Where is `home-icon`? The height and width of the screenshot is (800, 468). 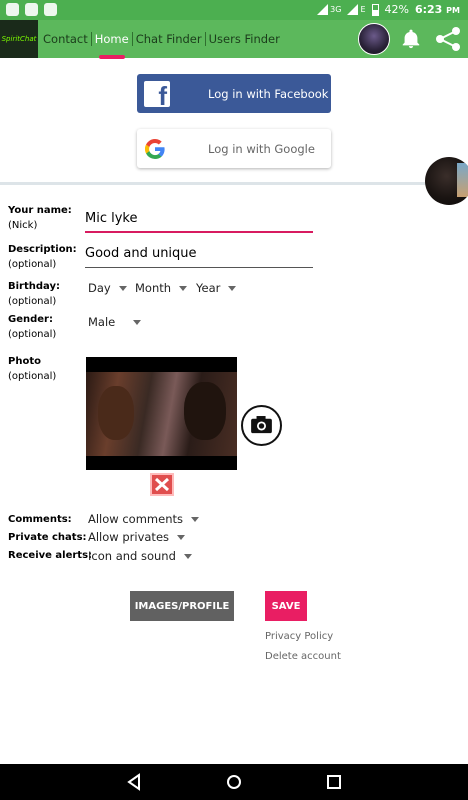
home-icon is located at coordinates (234, 782).